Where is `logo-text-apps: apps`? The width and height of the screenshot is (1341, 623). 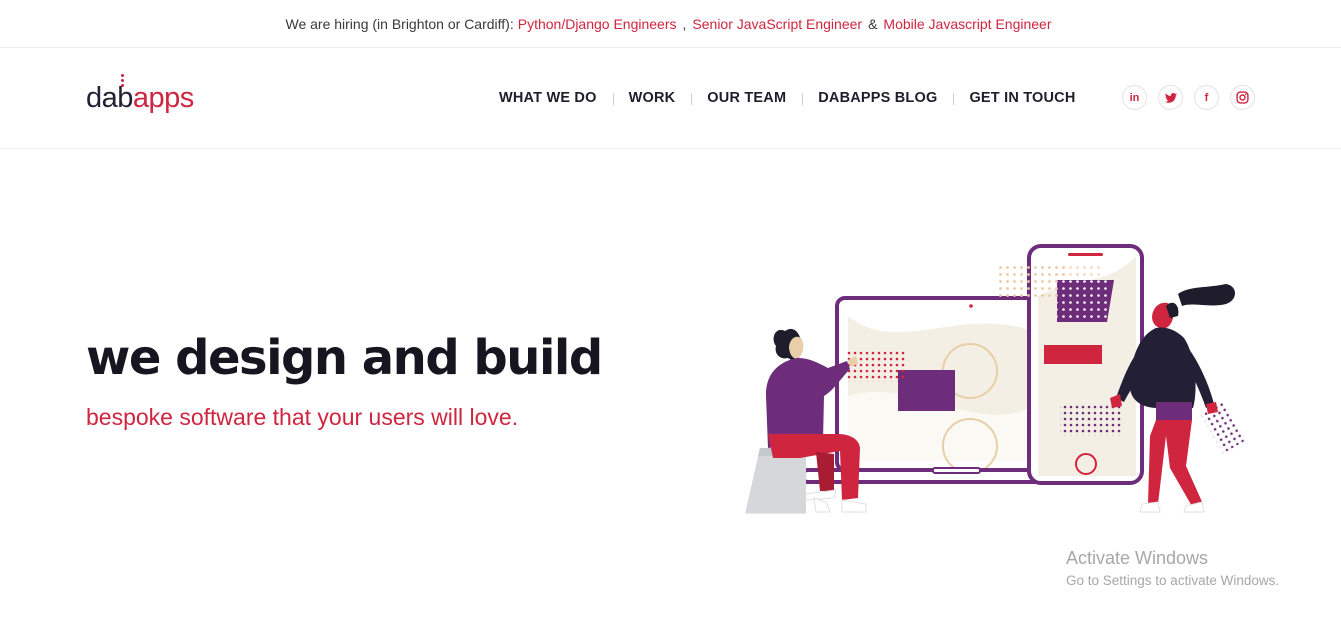
logo-text-apps: apps is located at coordinates (163, 98).